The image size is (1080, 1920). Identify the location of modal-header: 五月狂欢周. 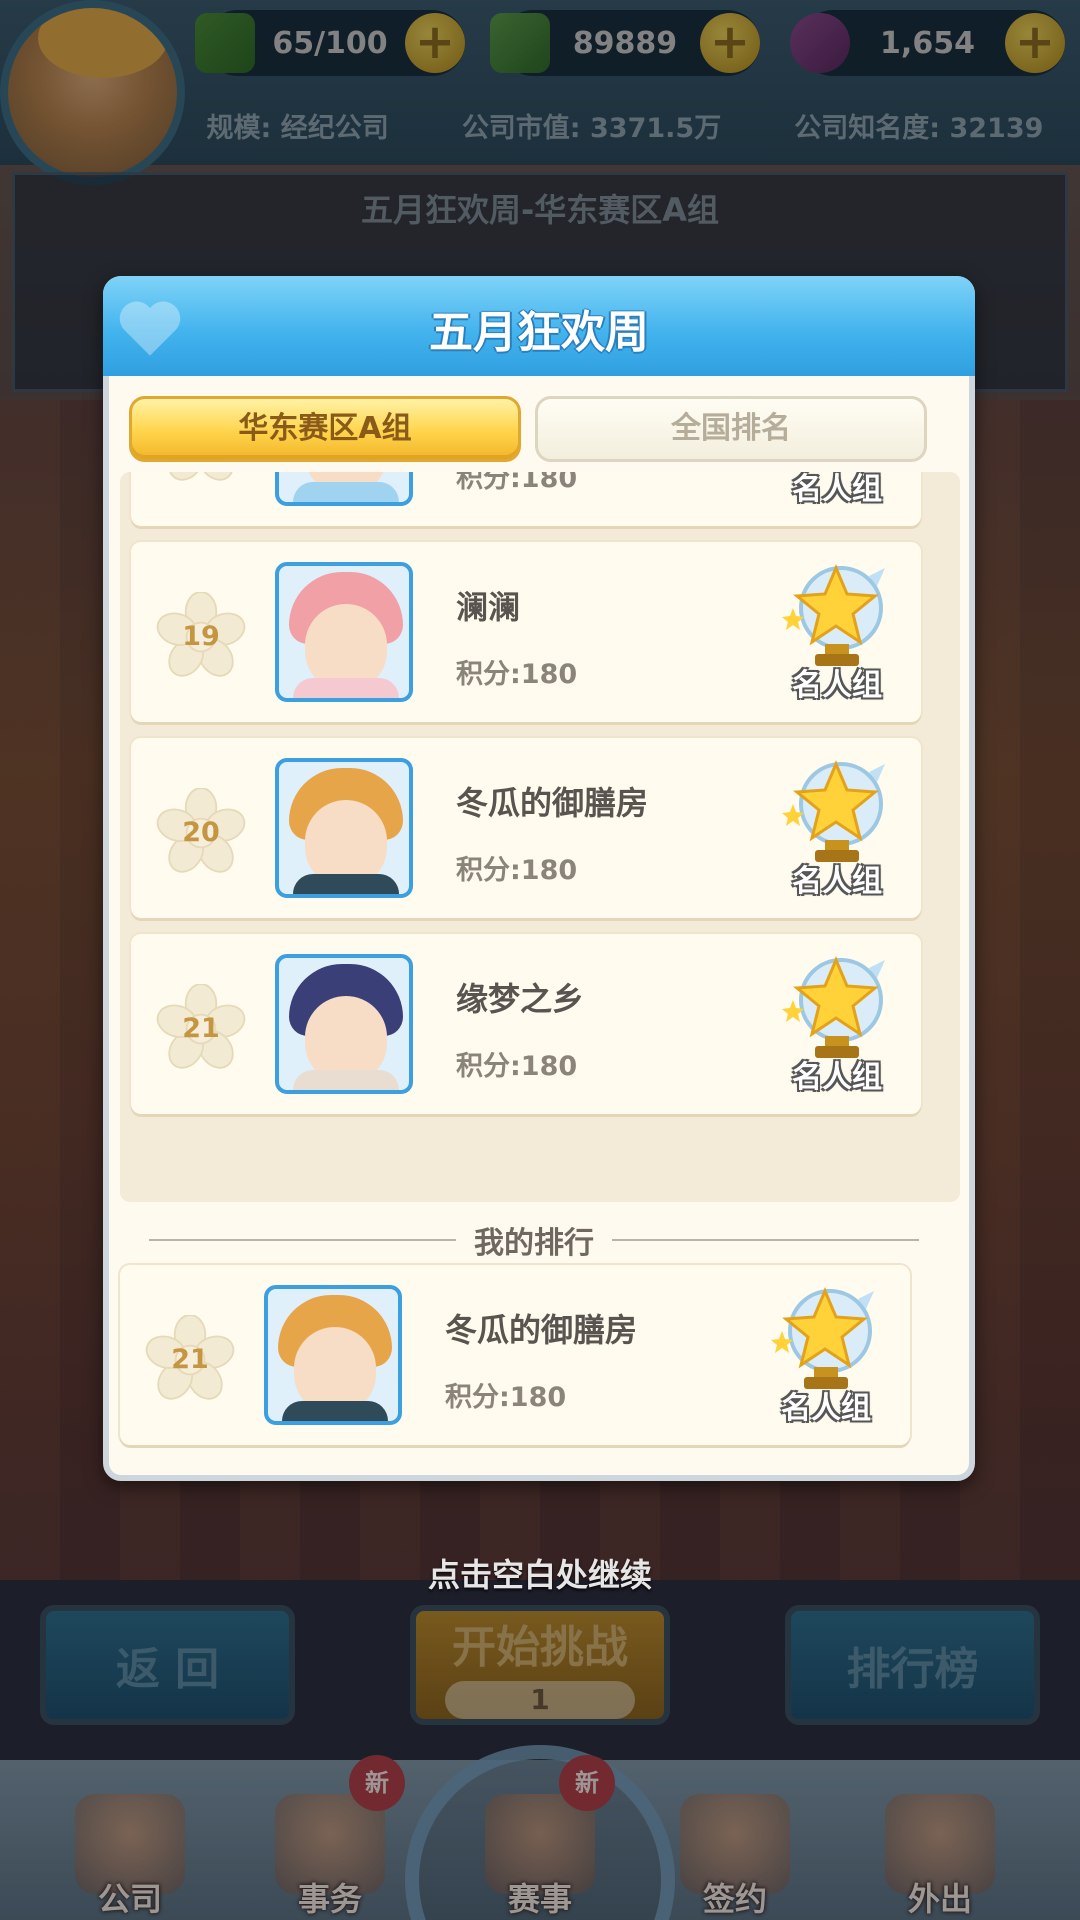
(539, 326).